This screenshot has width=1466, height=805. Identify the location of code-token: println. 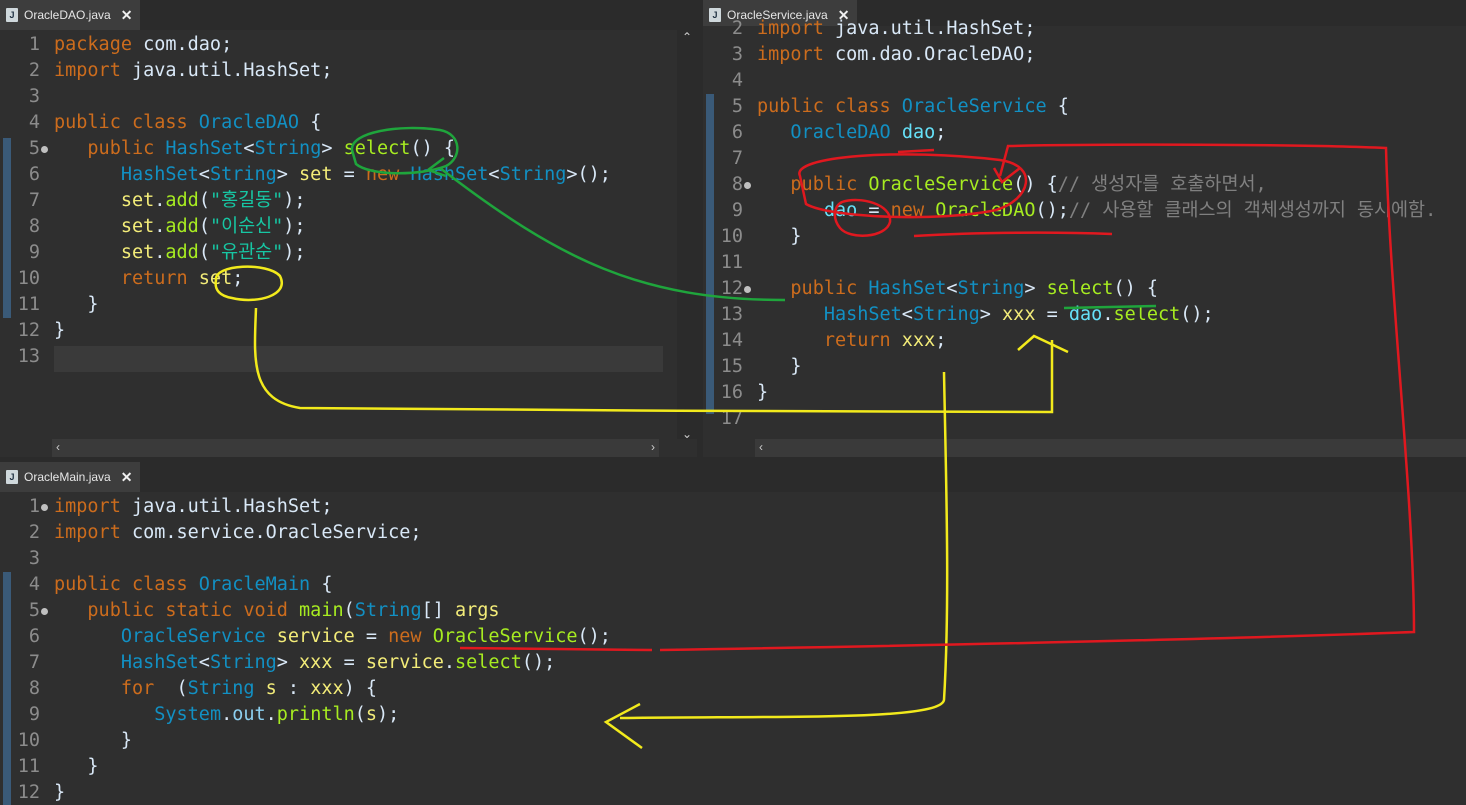
(315, 714).